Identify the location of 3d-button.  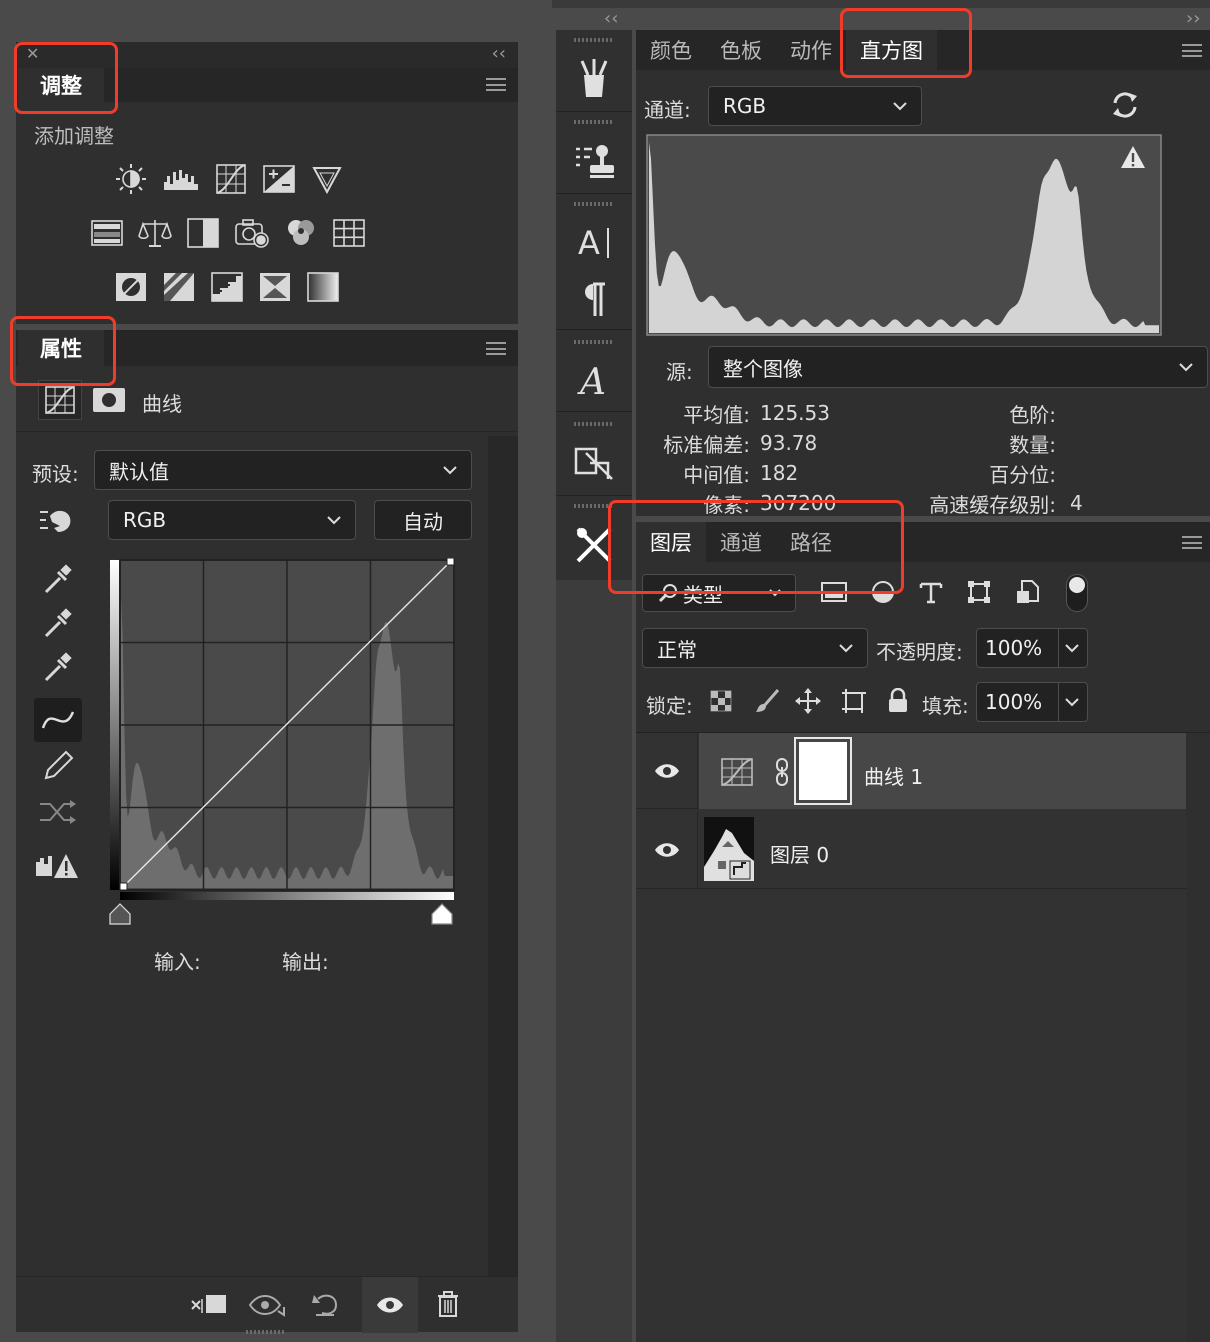
(594, 463).